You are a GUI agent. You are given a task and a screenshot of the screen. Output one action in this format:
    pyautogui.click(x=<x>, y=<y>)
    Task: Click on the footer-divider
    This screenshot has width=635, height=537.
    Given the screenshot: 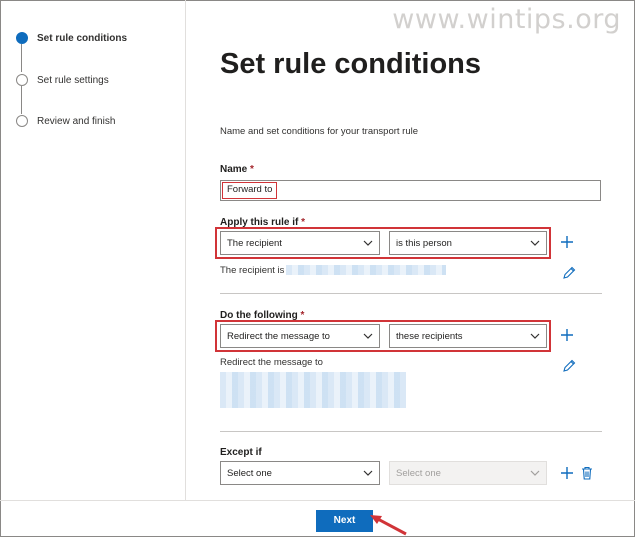 What is the action you would take?
    pyautogui.click(x=317, y=500)
    